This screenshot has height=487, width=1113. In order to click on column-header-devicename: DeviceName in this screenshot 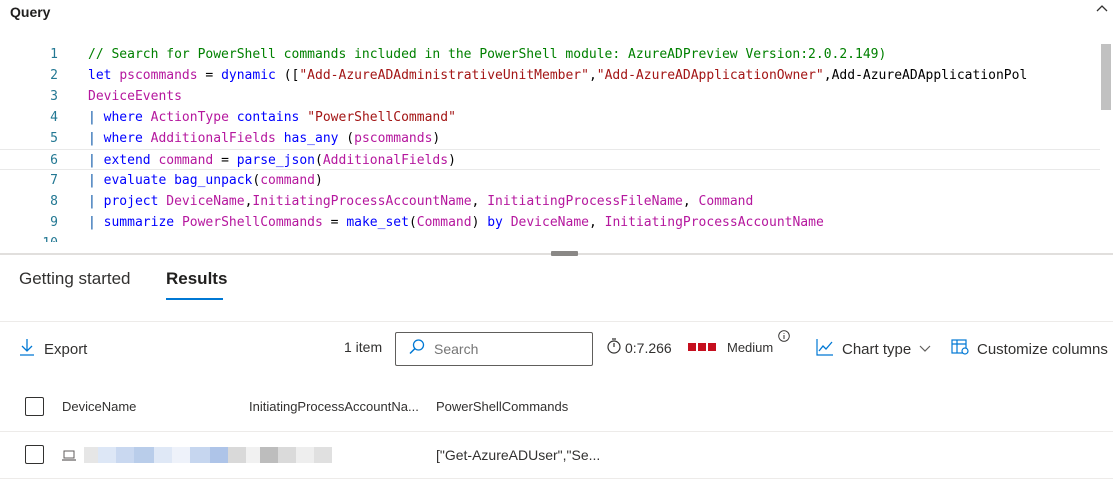, I will do `click(99, 406)`.